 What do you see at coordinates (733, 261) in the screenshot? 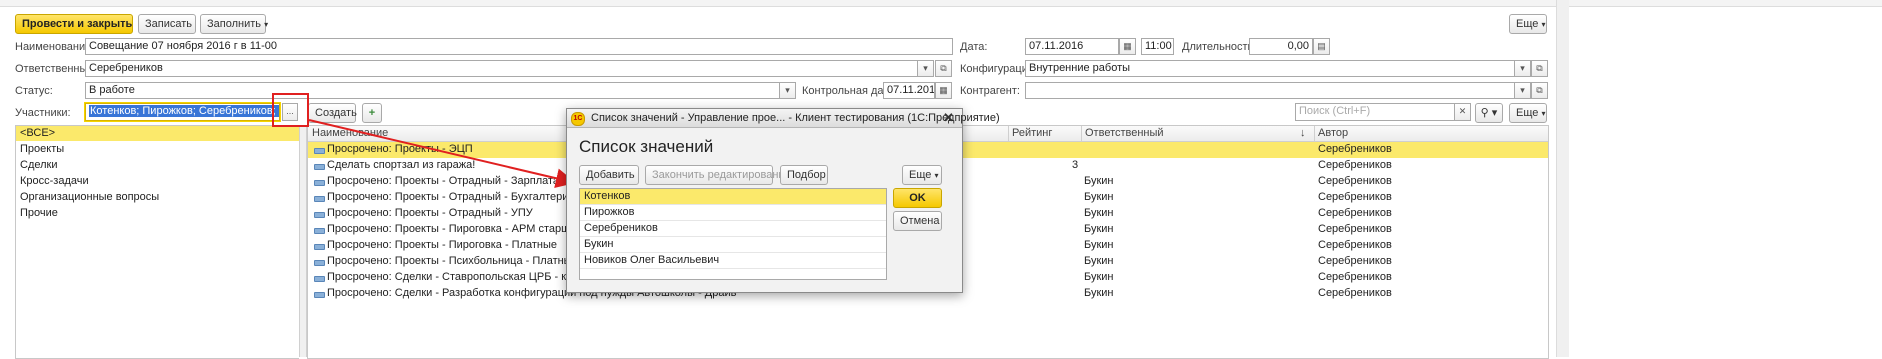
I see `list-item: Новиков Олег Васильевич` at bounding box center [733, 261].